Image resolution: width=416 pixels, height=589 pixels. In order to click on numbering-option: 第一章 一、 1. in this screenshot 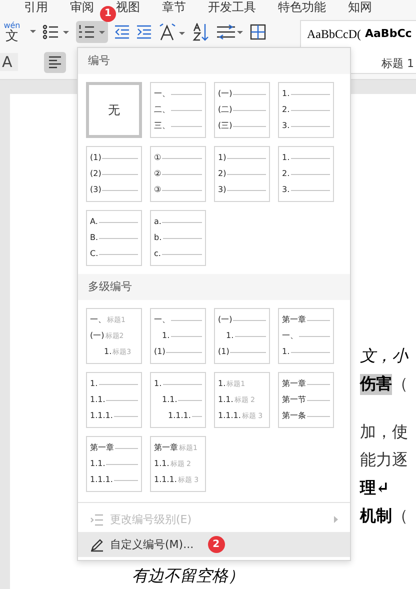, I will do `click(306, 336)`.